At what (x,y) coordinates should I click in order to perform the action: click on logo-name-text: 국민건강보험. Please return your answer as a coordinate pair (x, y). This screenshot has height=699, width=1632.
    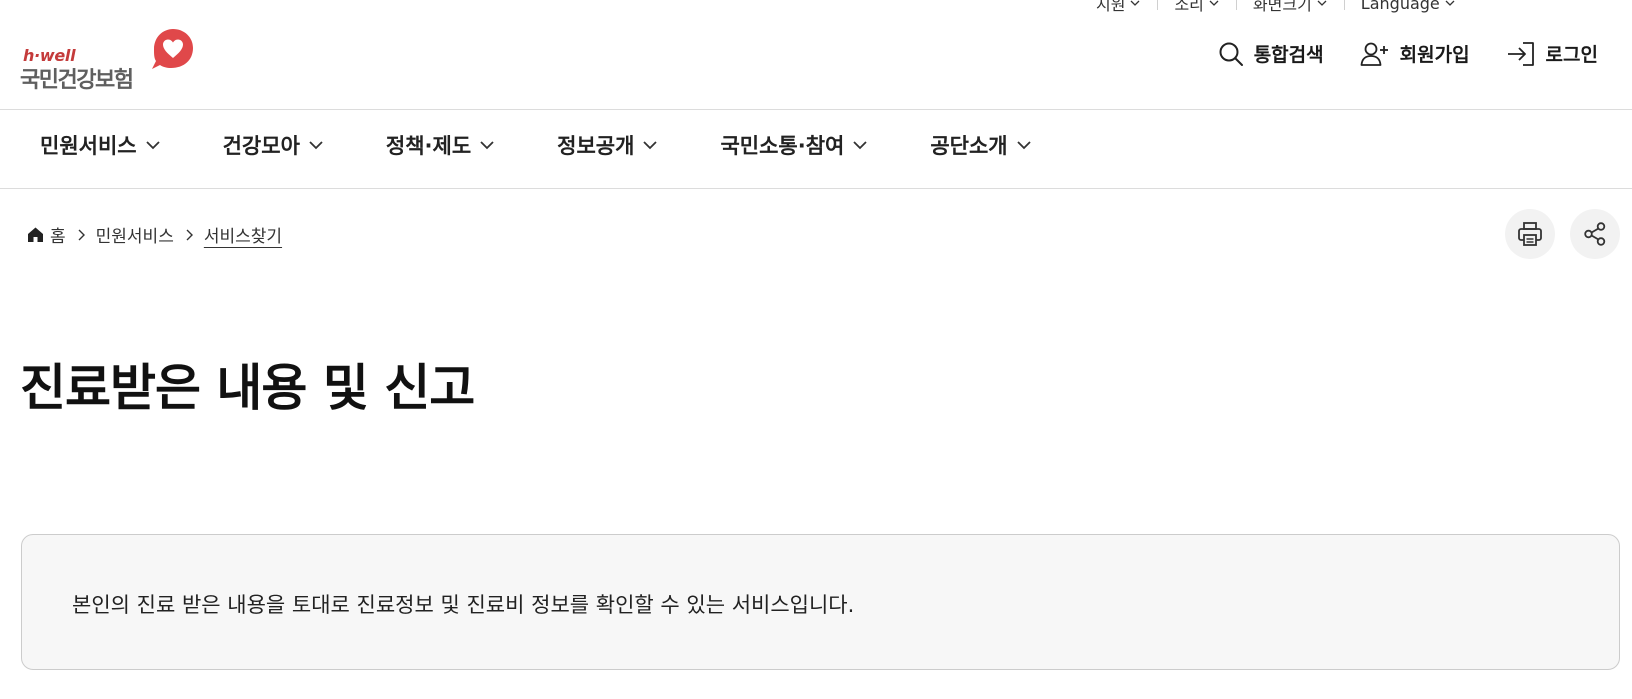
    Looking at the image, I should click on (77, 80).